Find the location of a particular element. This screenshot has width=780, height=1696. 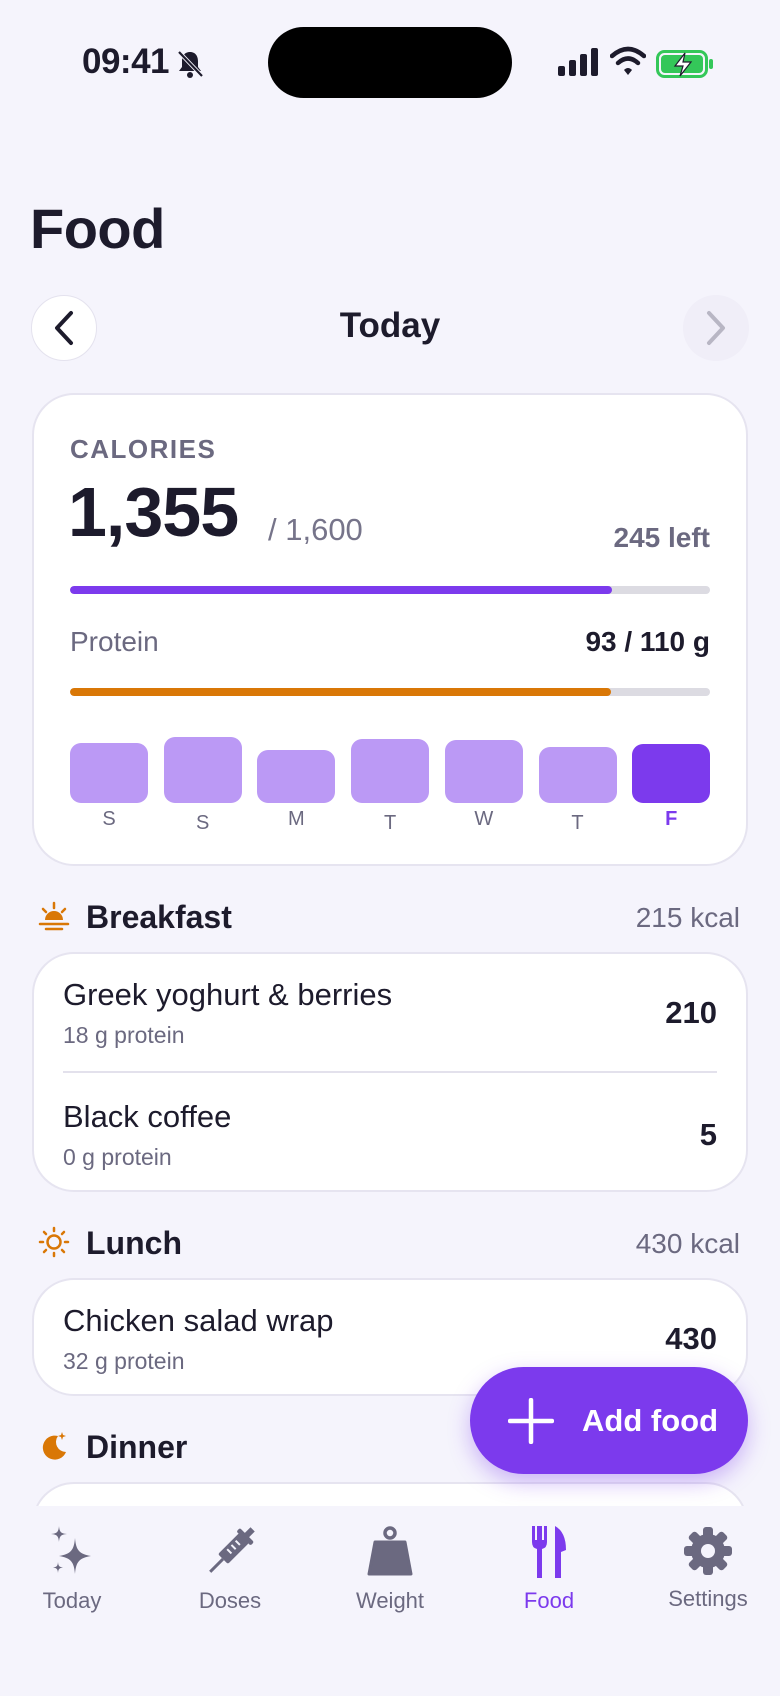

chevron-right-icon is located at coordinates (716, 328).